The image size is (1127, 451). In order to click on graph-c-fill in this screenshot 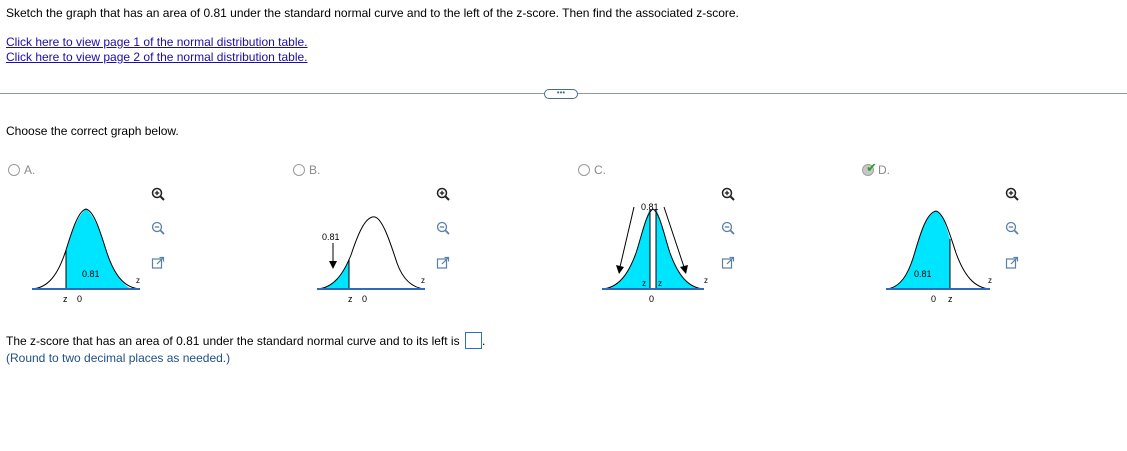, I will do `click(652, 249)`.